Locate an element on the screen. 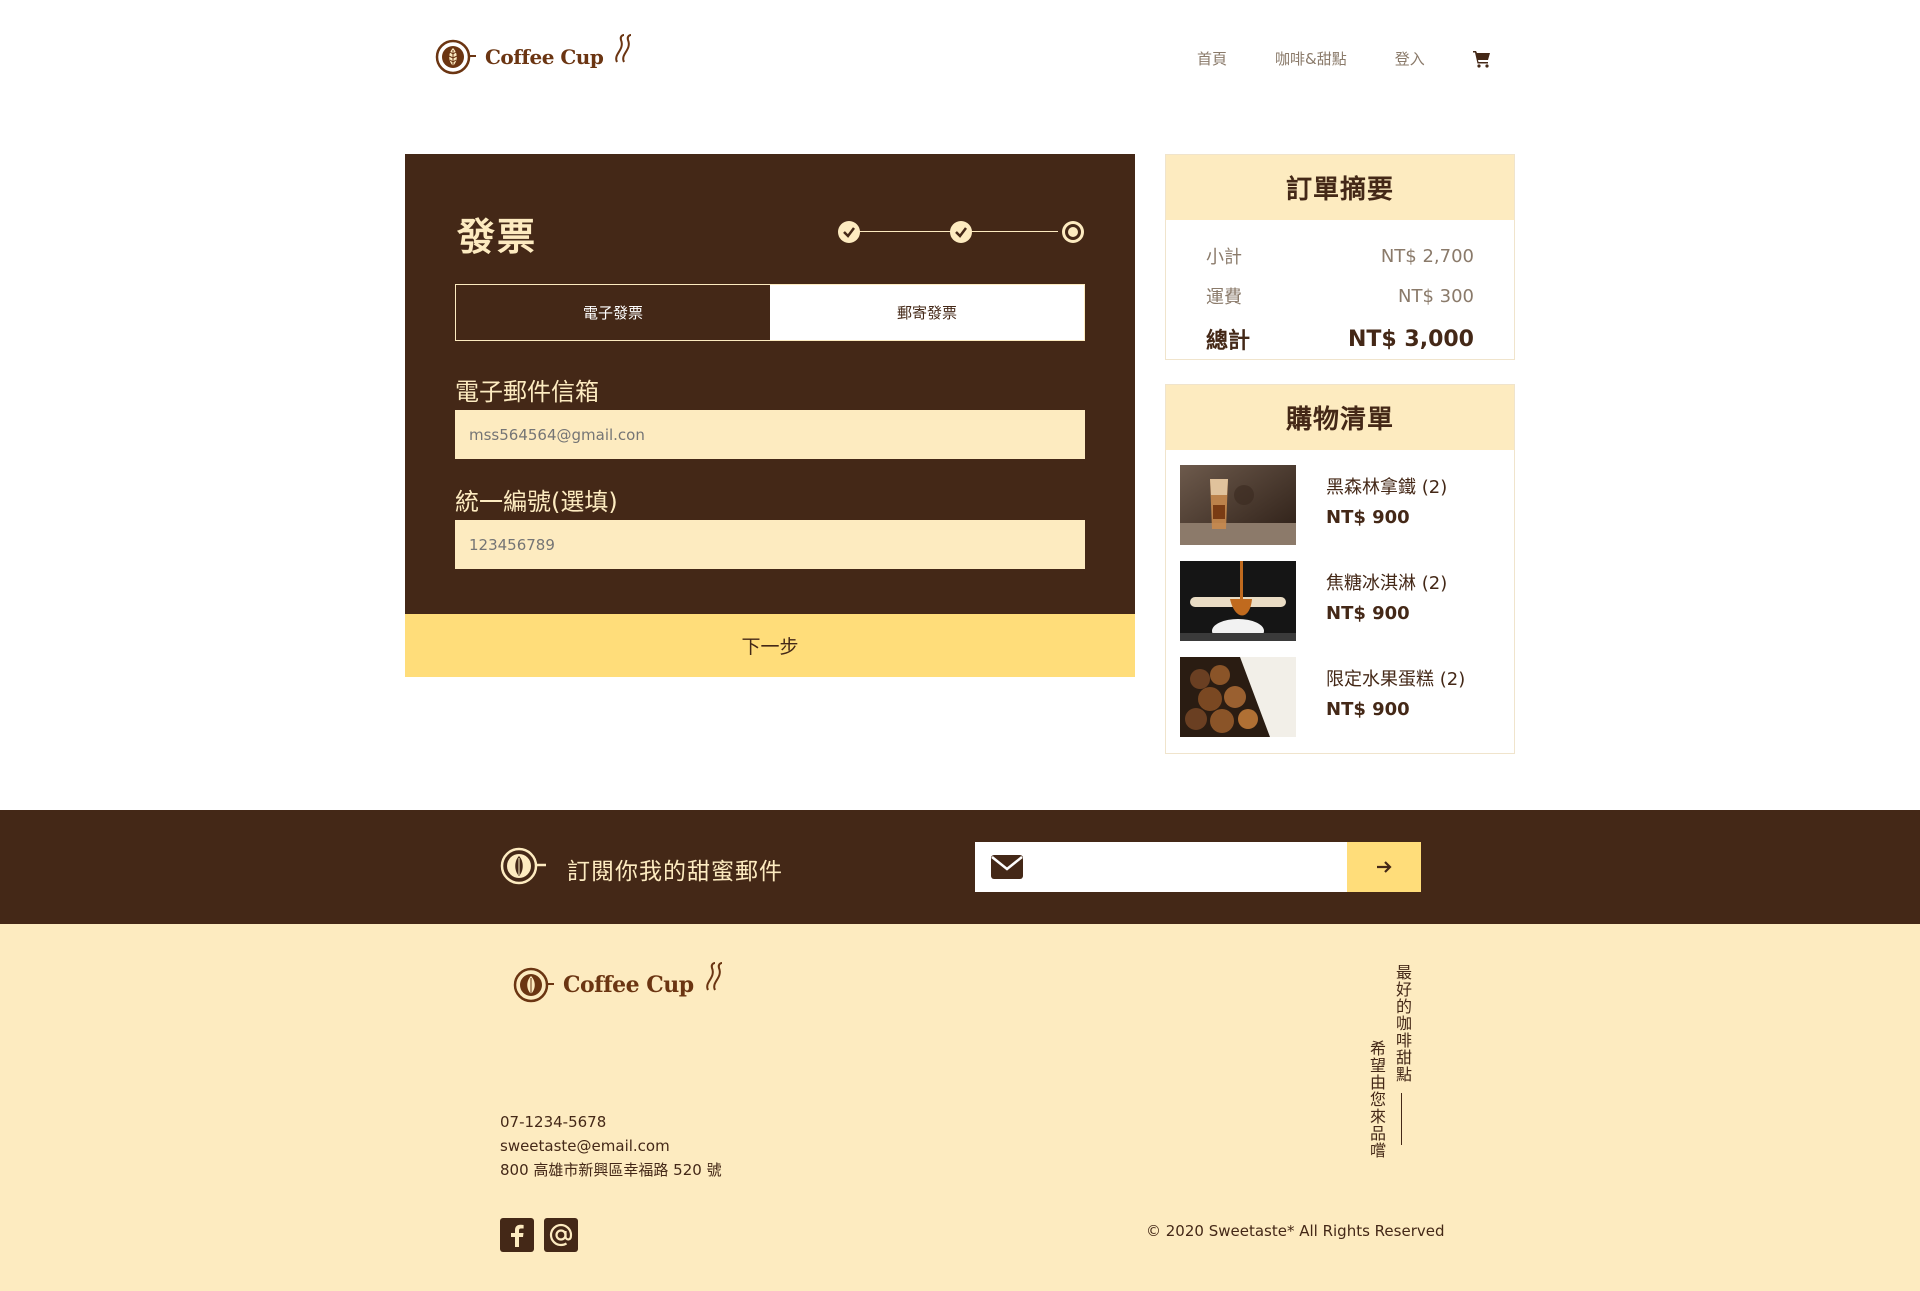 This screenshot has height=1291, width=1920. total-value: NT$ 3,000 is located at coordinates (1411, 339).